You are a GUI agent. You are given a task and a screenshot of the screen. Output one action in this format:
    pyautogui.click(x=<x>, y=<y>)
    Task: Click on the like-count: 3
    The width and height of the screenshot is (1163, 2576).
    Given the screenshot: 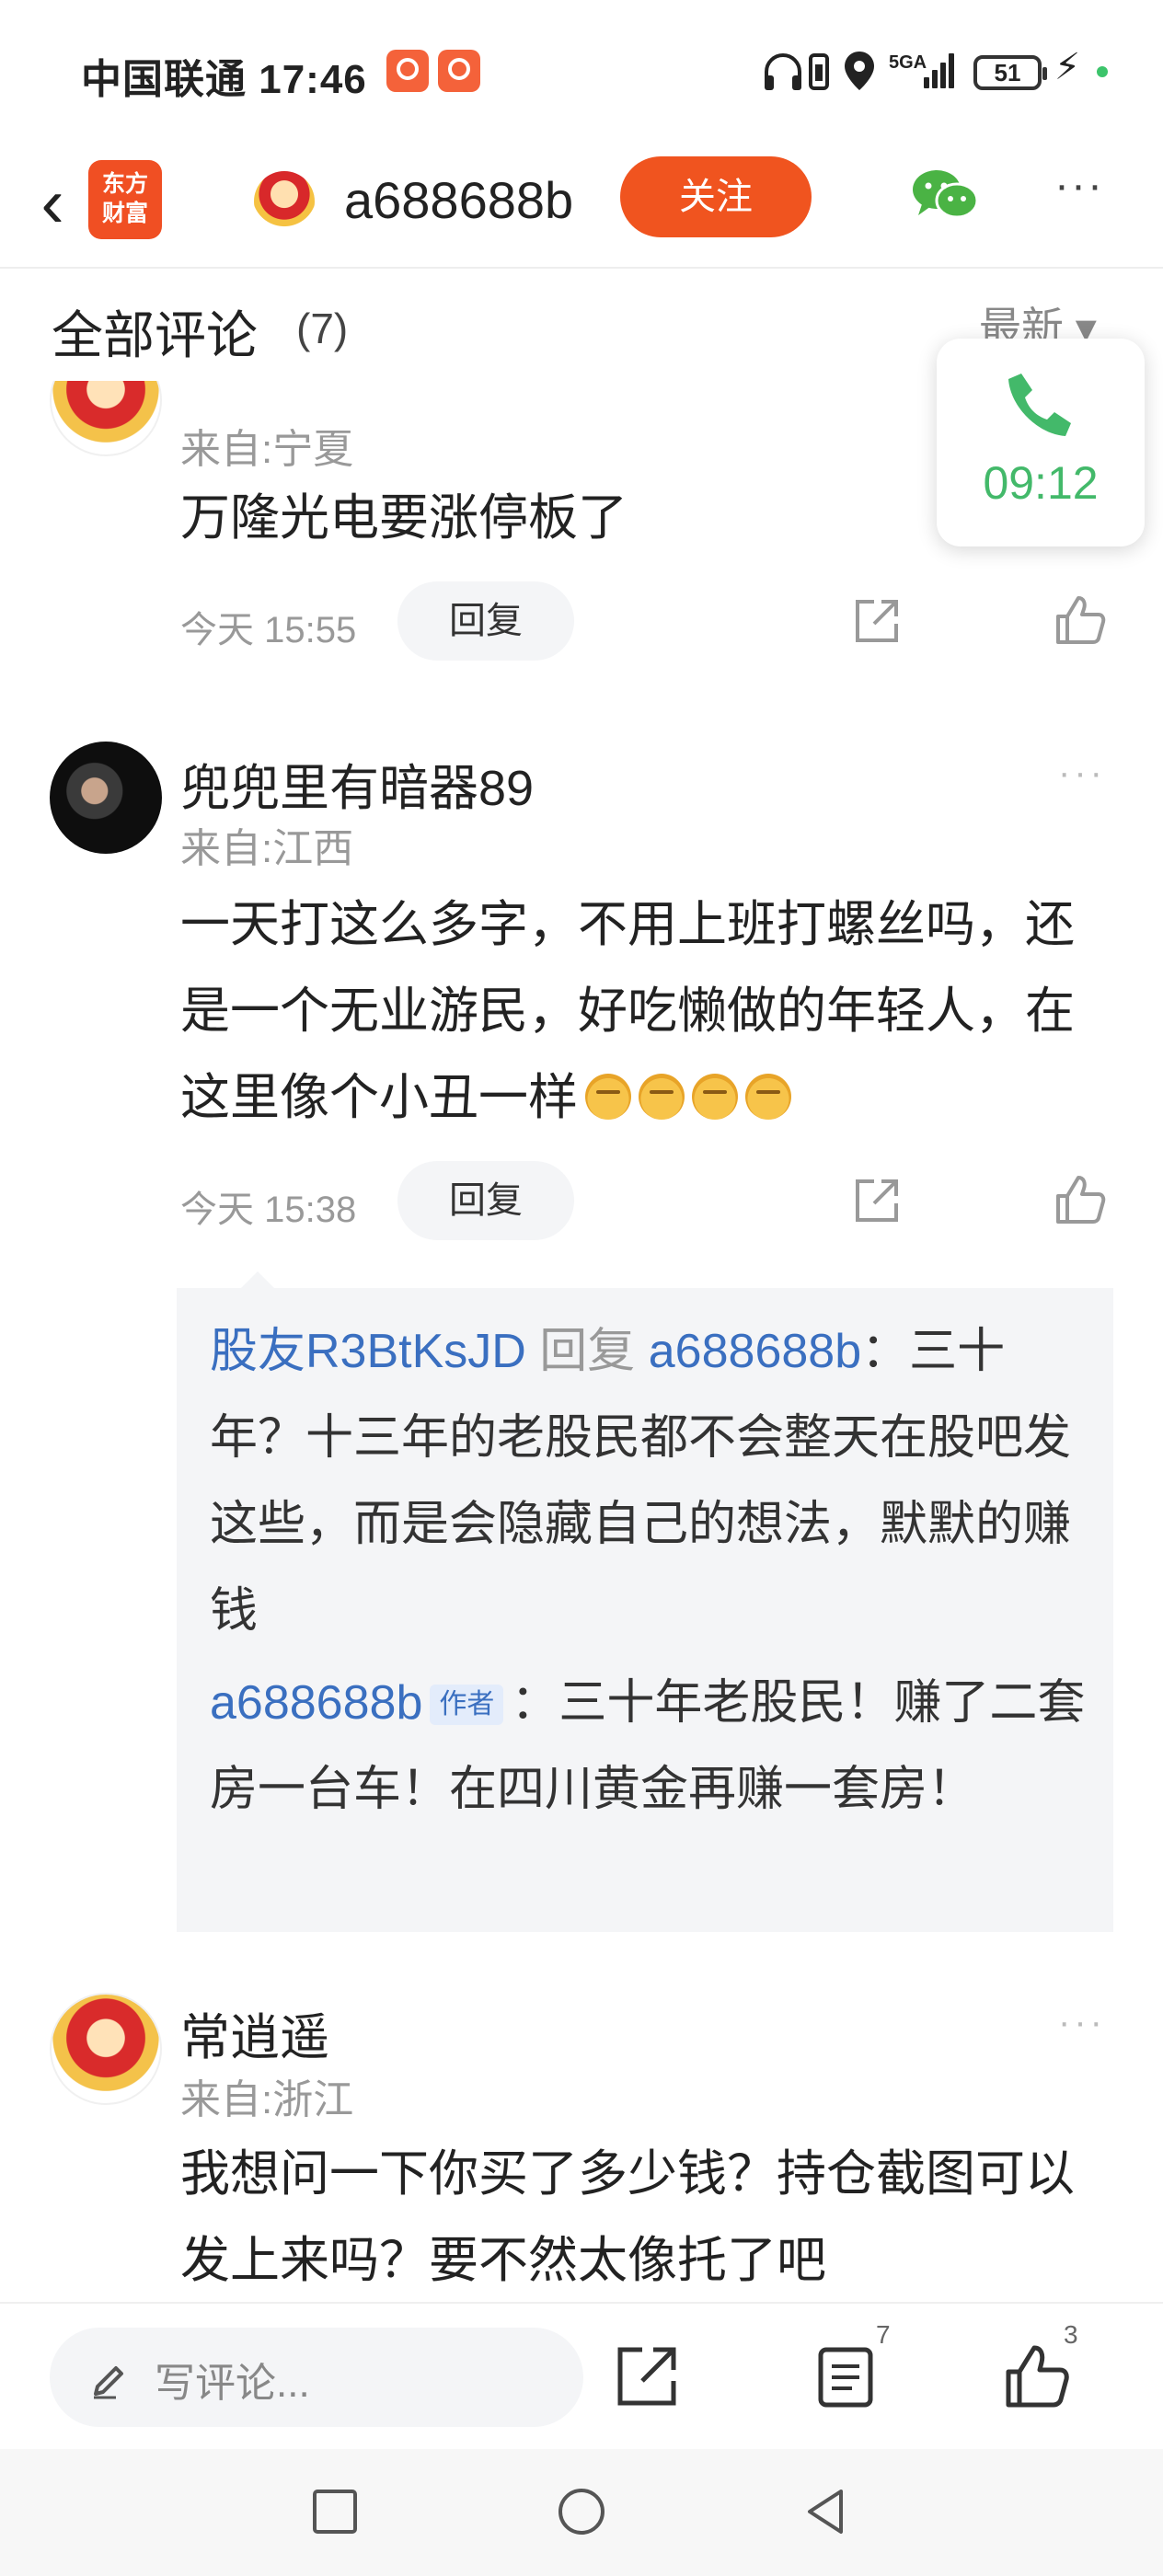 What is the action you would take?
    pyautogui.click(x=1071, y=2334)
    